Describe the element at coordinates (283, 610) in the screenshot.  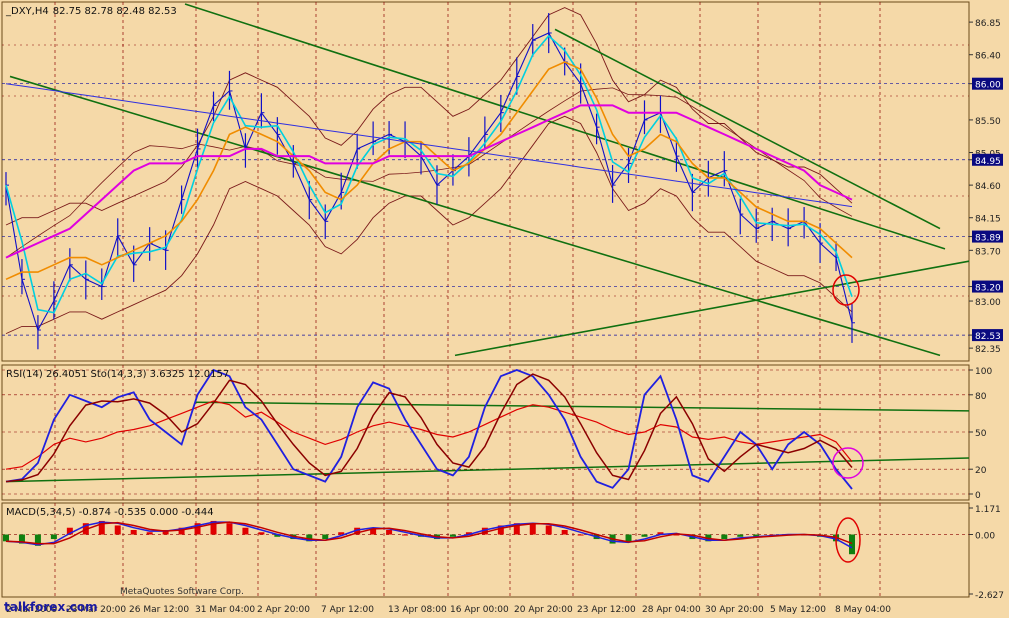
I see `time-tick-label: 2 Apr 20:00` at that location.